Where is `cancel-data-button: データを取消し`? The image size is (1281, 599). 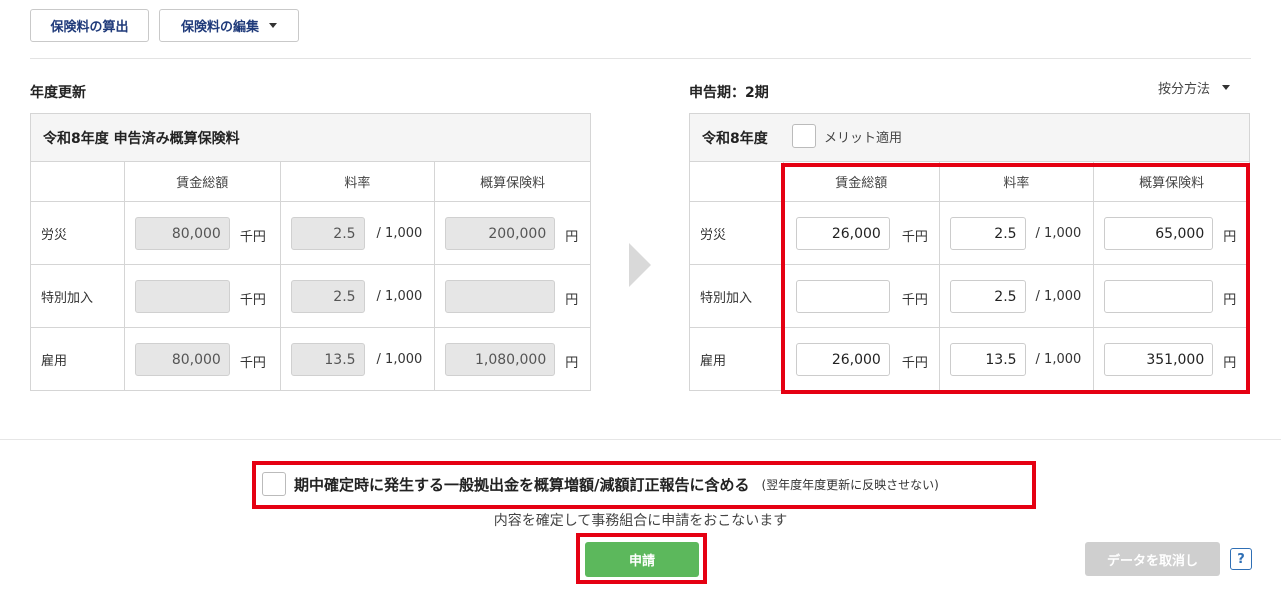
cancel-data-button: データを取消し is located at coordinates (1152, 559).